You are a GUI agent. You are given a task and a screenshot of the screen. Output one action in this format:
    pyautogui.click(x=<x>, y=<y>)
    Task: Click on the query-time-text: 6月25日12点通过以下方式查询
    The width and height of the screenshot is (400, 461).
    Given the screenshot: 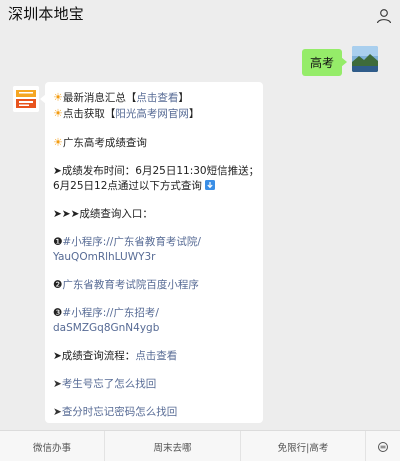 What is the action you would take?
    pyautogui.click(x=127, y=186)
    